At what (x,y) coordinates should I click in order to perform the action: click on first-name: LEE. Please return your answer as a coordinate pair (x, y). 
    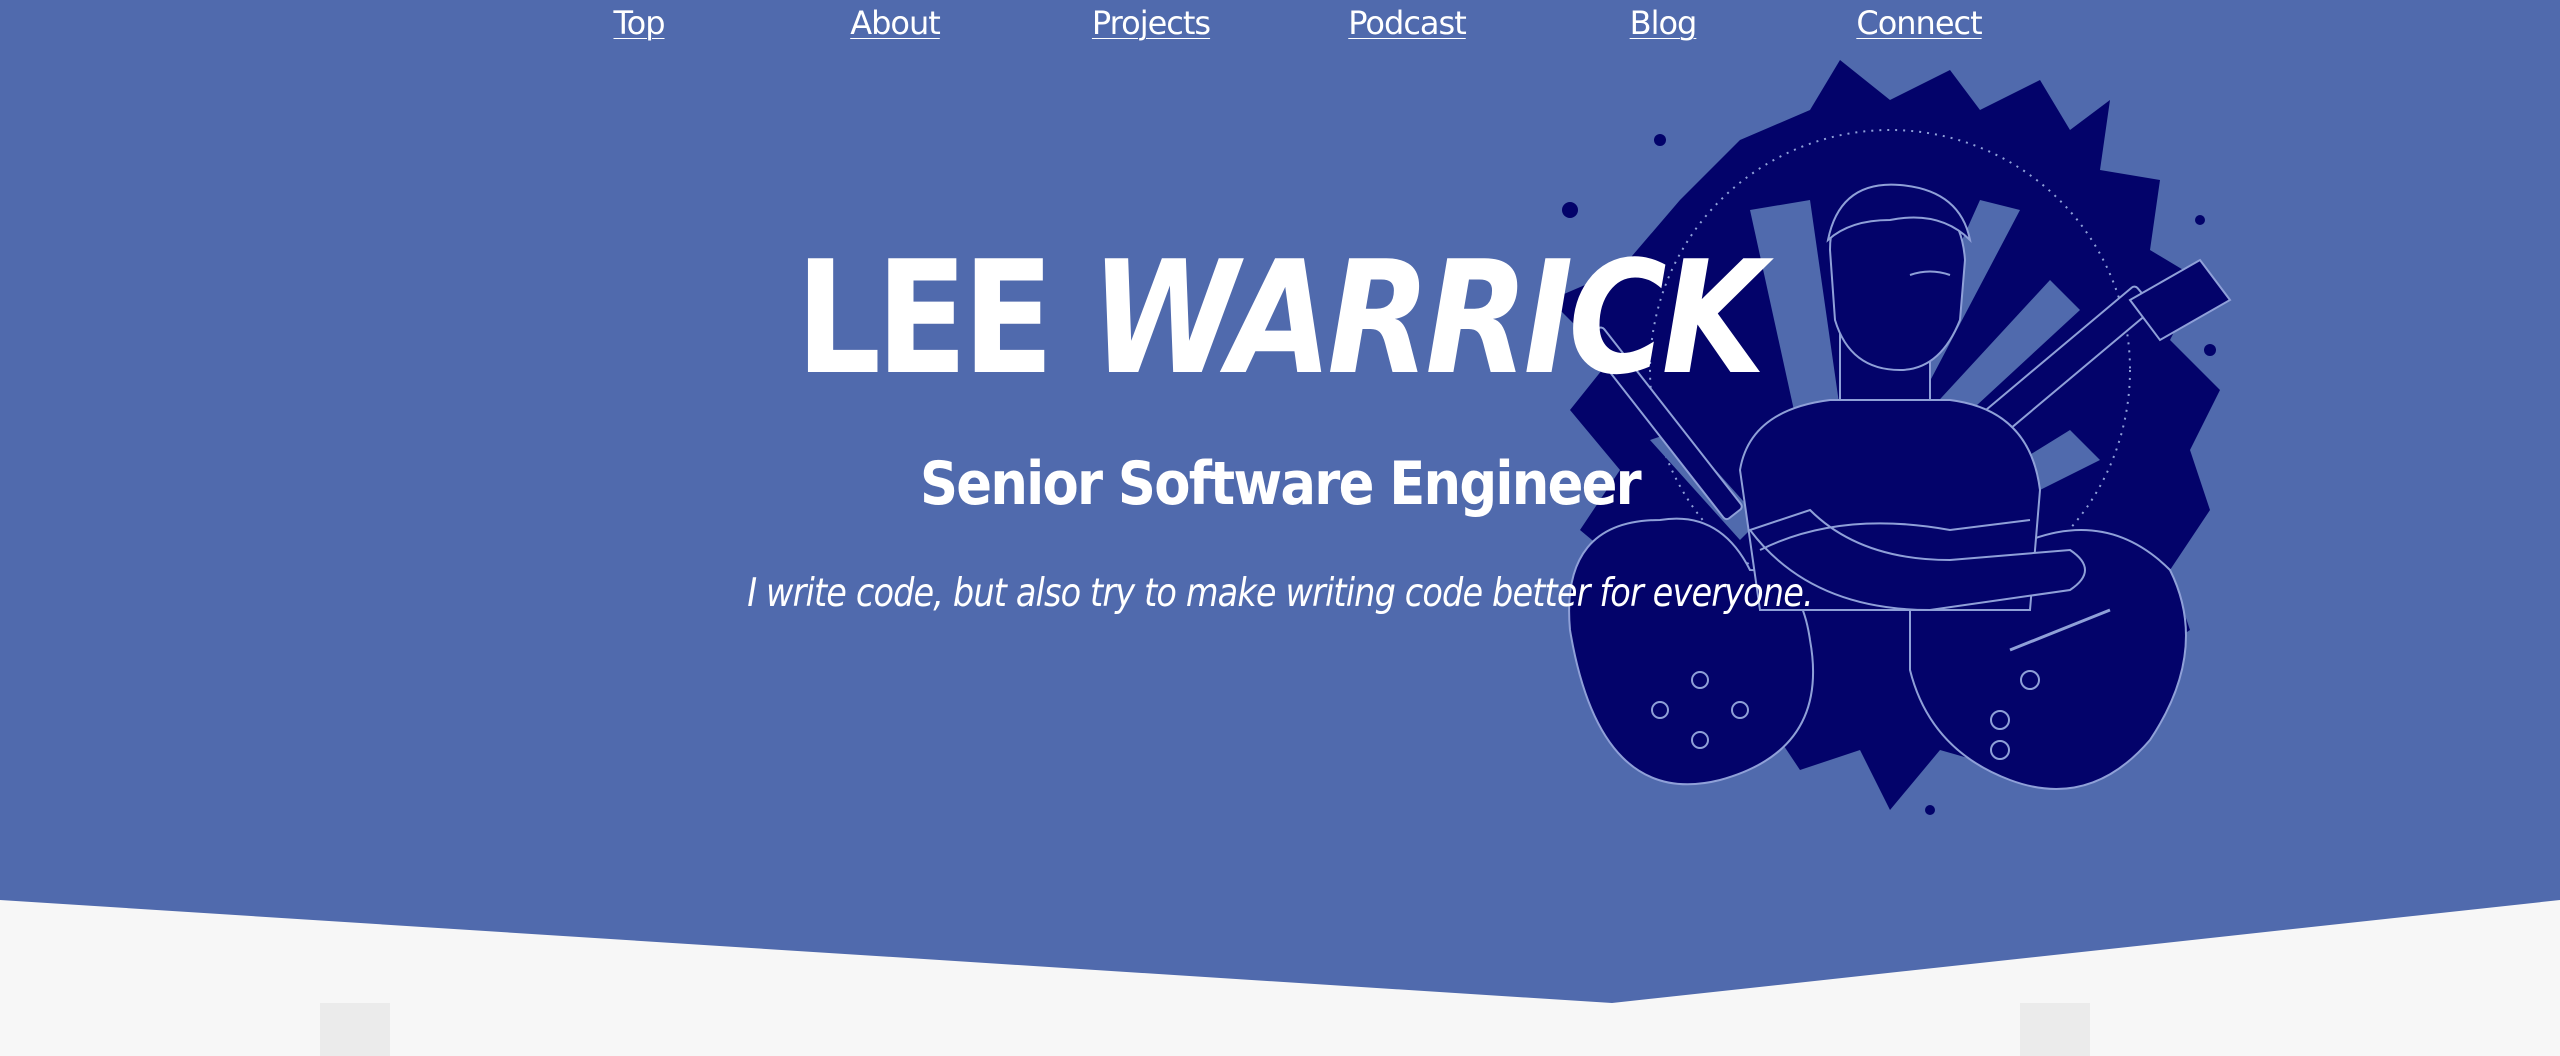
    Looking at the image, I should click on (924, 318).